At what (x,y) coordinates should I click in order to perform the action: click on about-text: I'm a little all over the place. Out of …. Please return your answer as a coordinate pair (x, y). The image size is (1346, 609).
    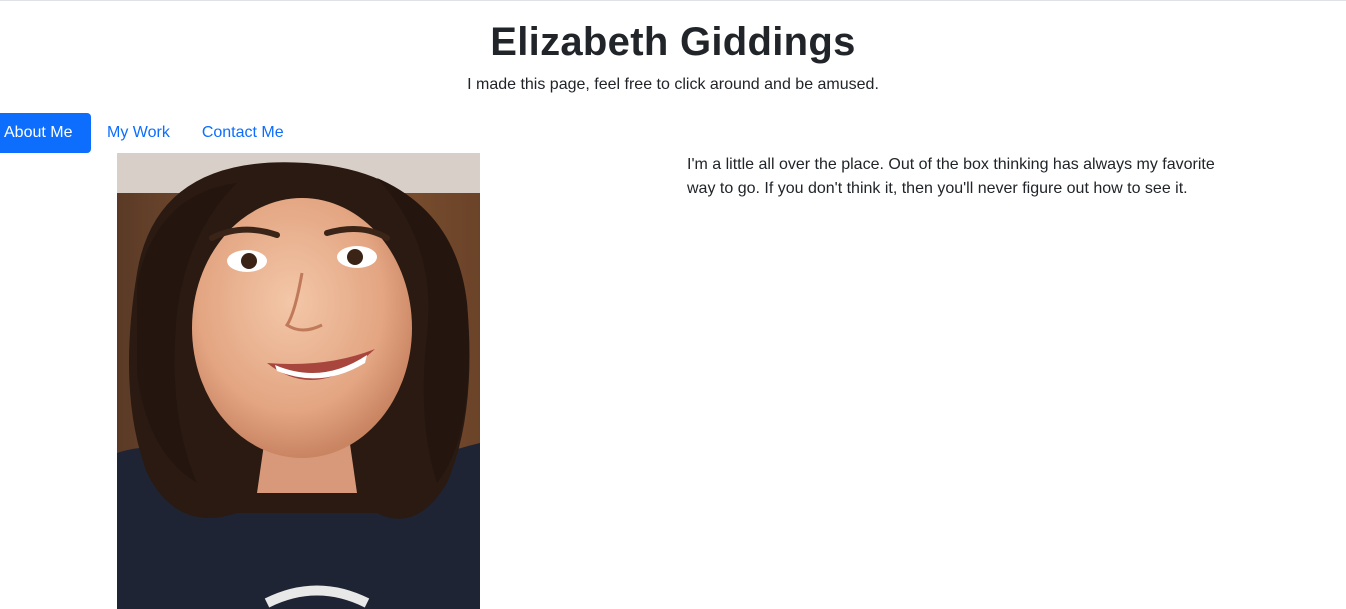
    Looking at the image, I should click on (951, 176).